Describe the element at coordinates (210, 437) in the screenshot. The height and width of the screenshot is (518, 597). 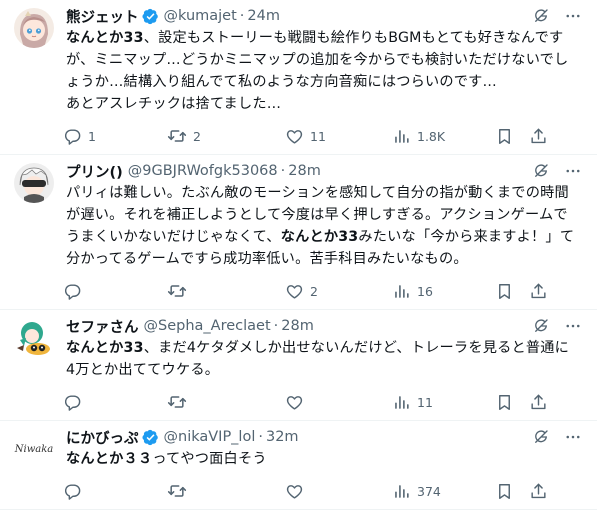
I see `user-handle: @nikaVIP_lol` at that location.